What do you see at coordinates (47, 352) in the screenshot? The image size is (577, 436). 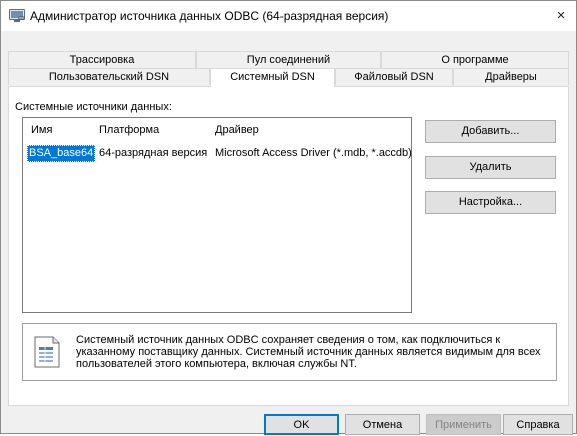 I see `database-document-icon` at bounding box center [47, 352].